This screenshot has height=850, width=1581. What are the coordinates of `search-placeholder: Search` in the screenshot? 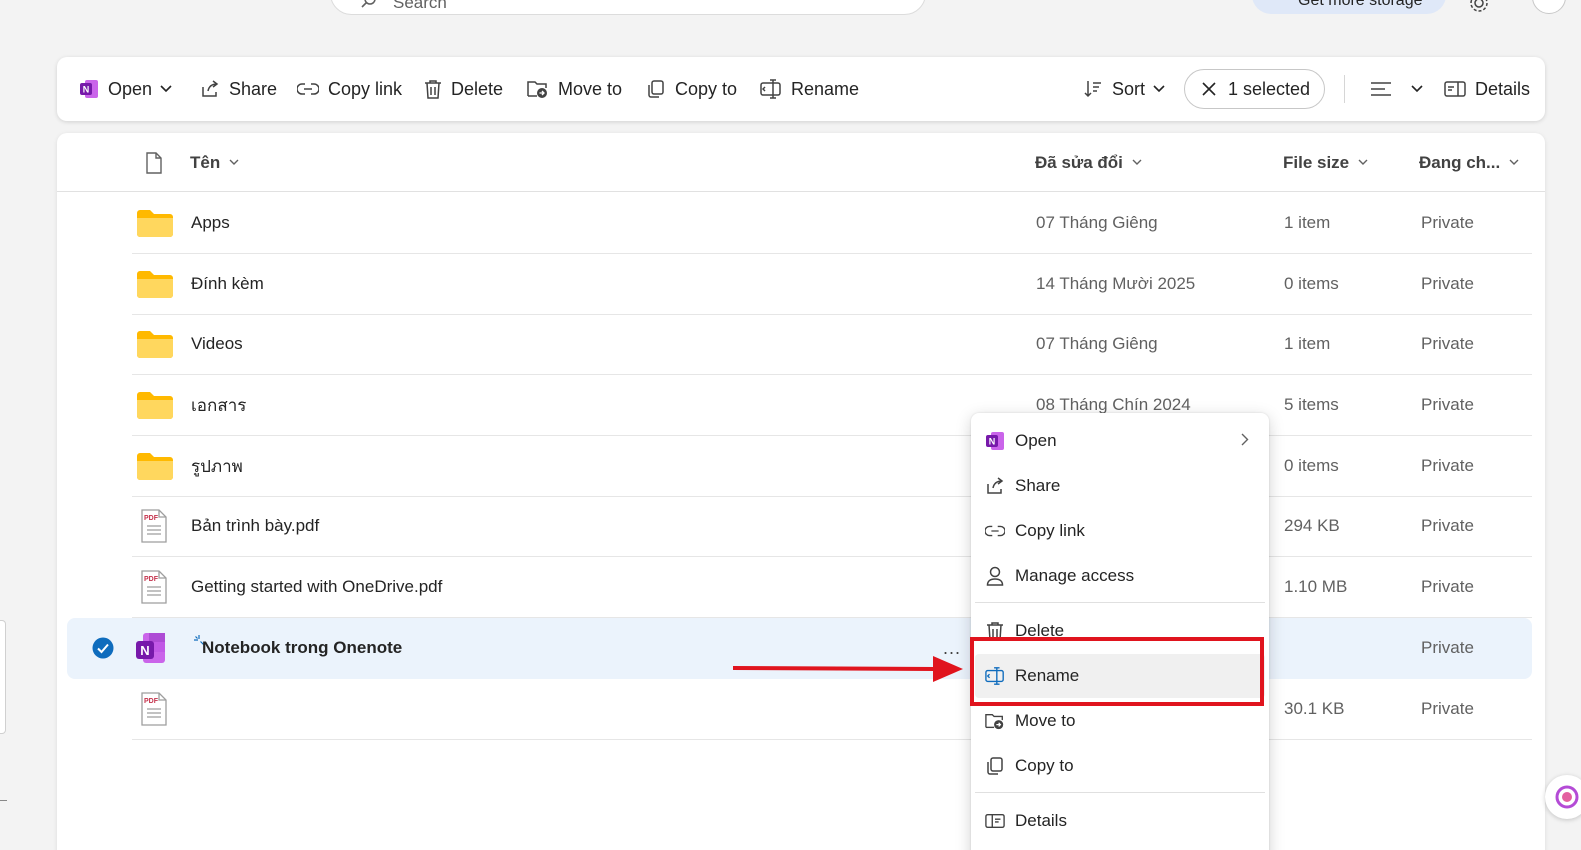 It's located at (420, 6).